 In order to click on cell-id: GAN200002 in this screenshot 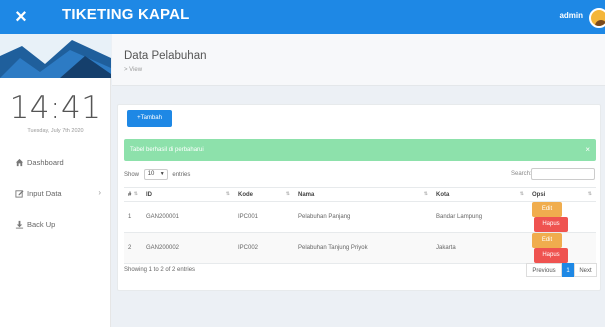, I will do `click(188, 248)`.